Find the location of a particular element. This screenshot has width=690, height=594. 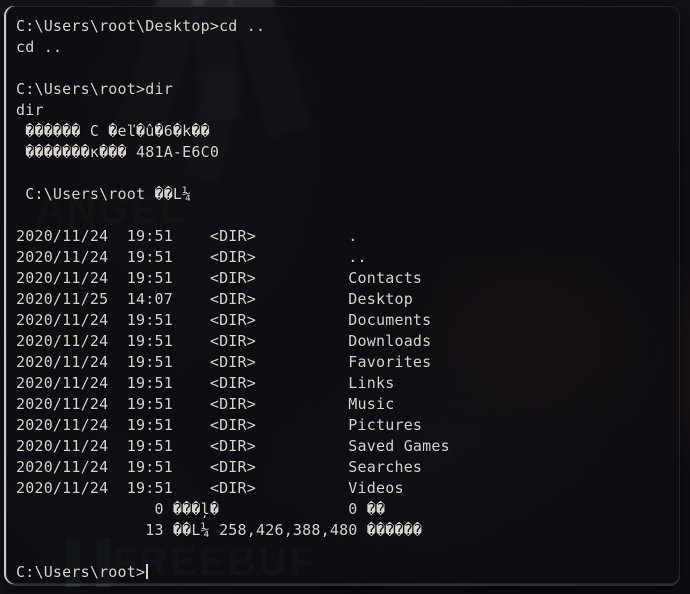

console-line: cd .. is located at coordinates (39, 47).